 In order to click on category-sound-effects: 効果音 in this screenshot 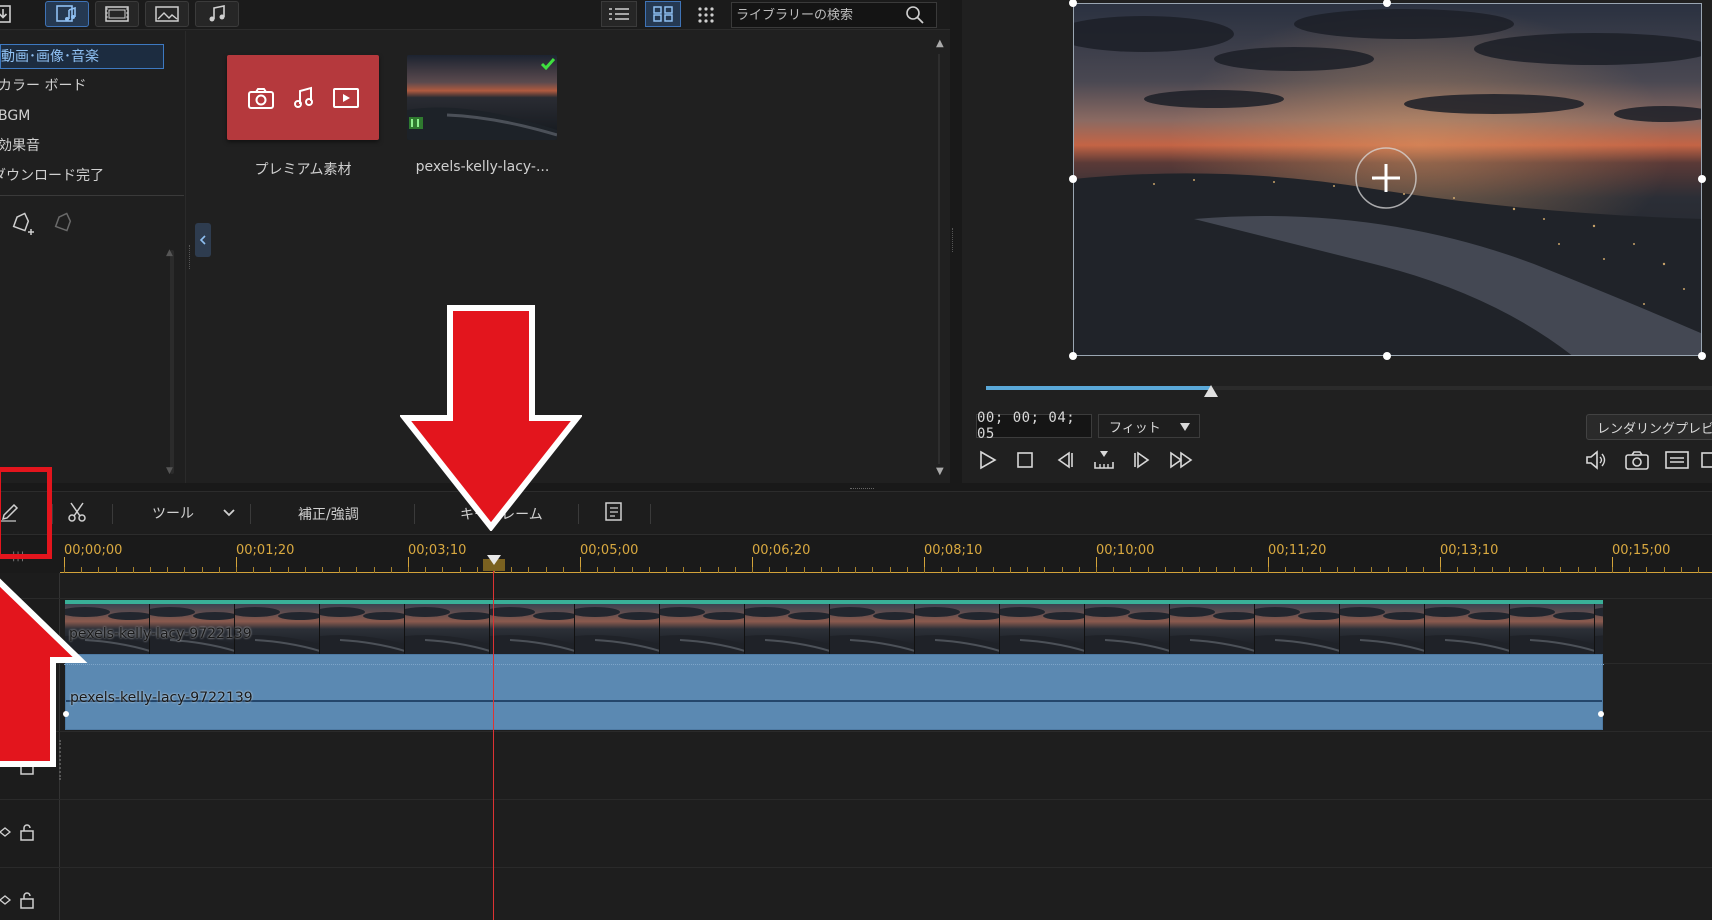, I will do `click(81, 146)`.